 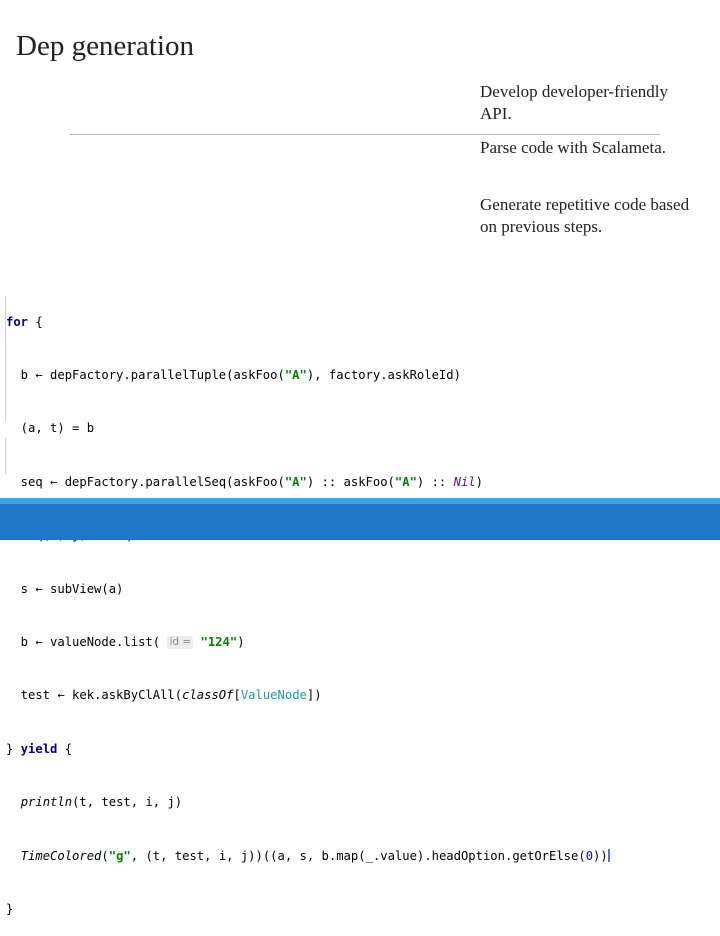 I want to click on text-cursor, so click(x=608, y=855).